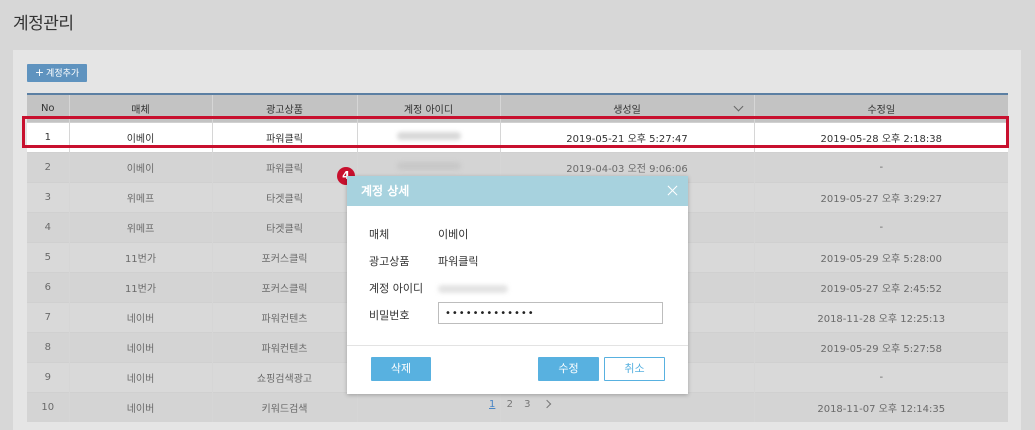 This screenshot has width=1035, height=430. What do you see at coordinates (48, 227) in the screenshot?
I see `cell-no: 4` at bounding box center [48, 227].